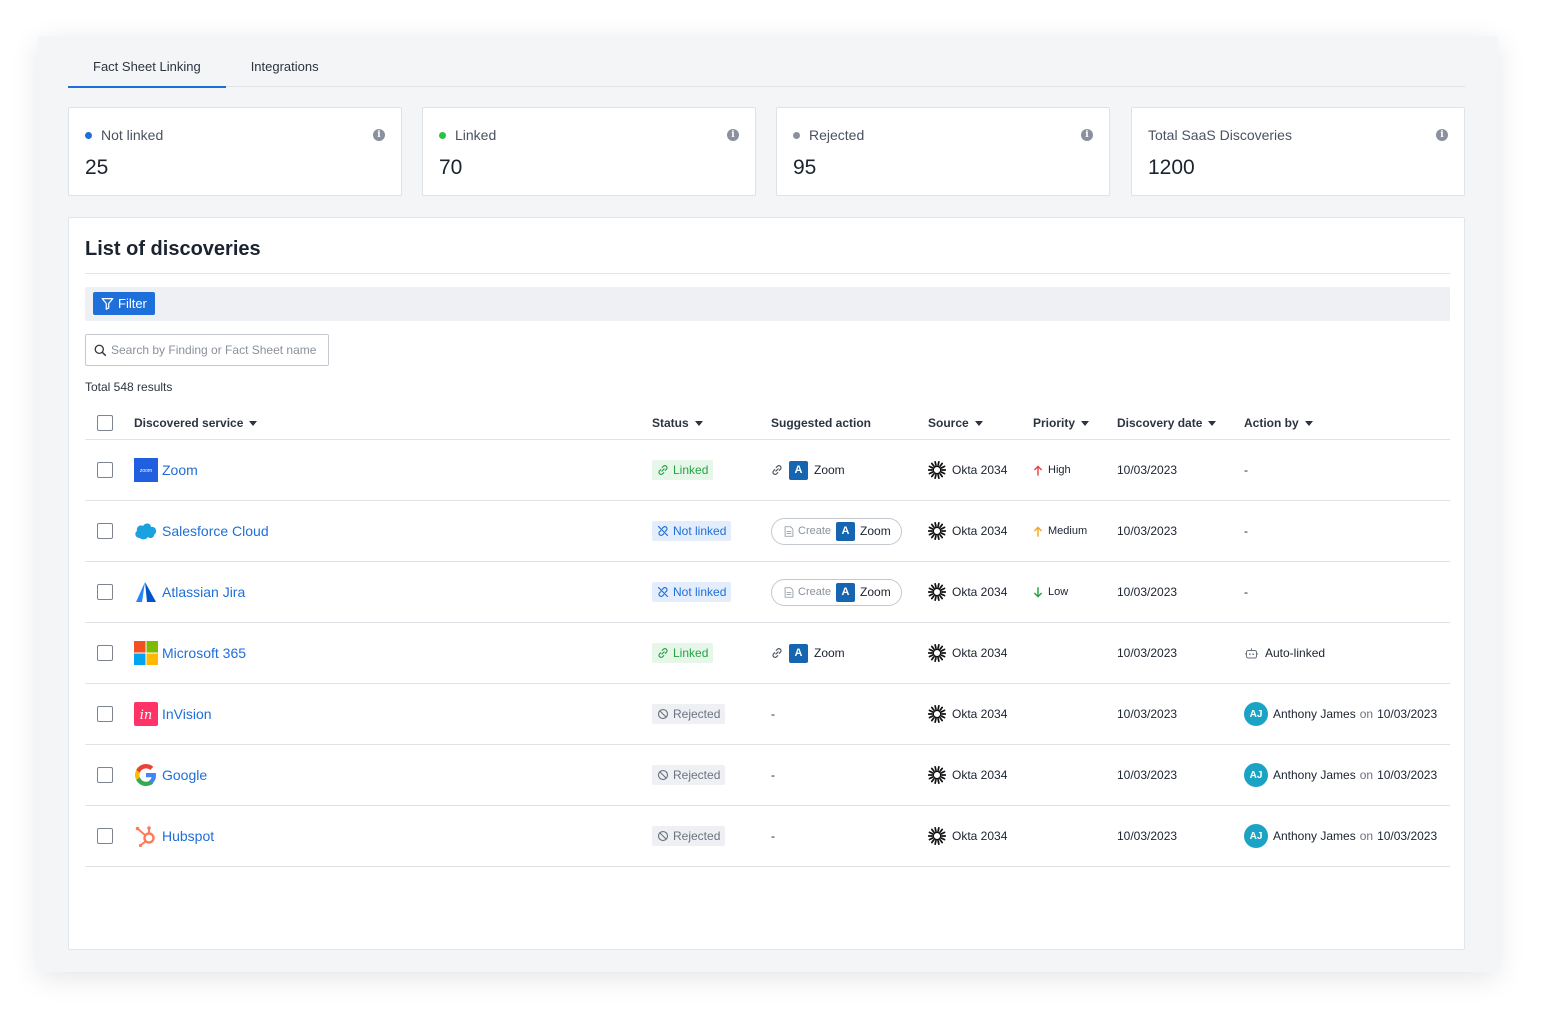 The image size is (1544, 1018). I want to click on stat-value: 25, so click(97, 167).